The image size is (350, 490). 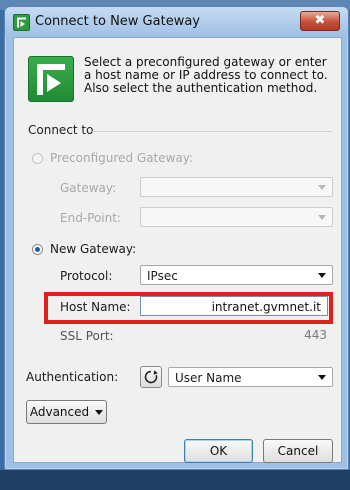 What do you see at coordinates (59, 412) in the screenshot?
I see `advanced-label: Advanced` at bounding box center [59, 412].